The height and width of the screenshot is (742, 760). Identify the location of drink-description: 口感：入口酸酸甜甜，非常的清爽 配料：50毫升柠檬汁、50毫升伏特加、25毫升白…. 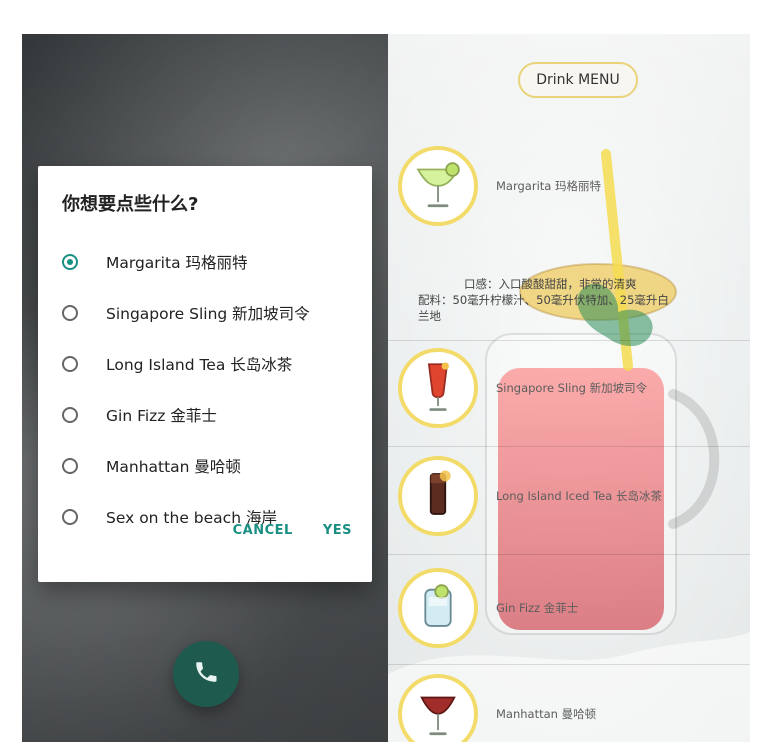
(583, 300).